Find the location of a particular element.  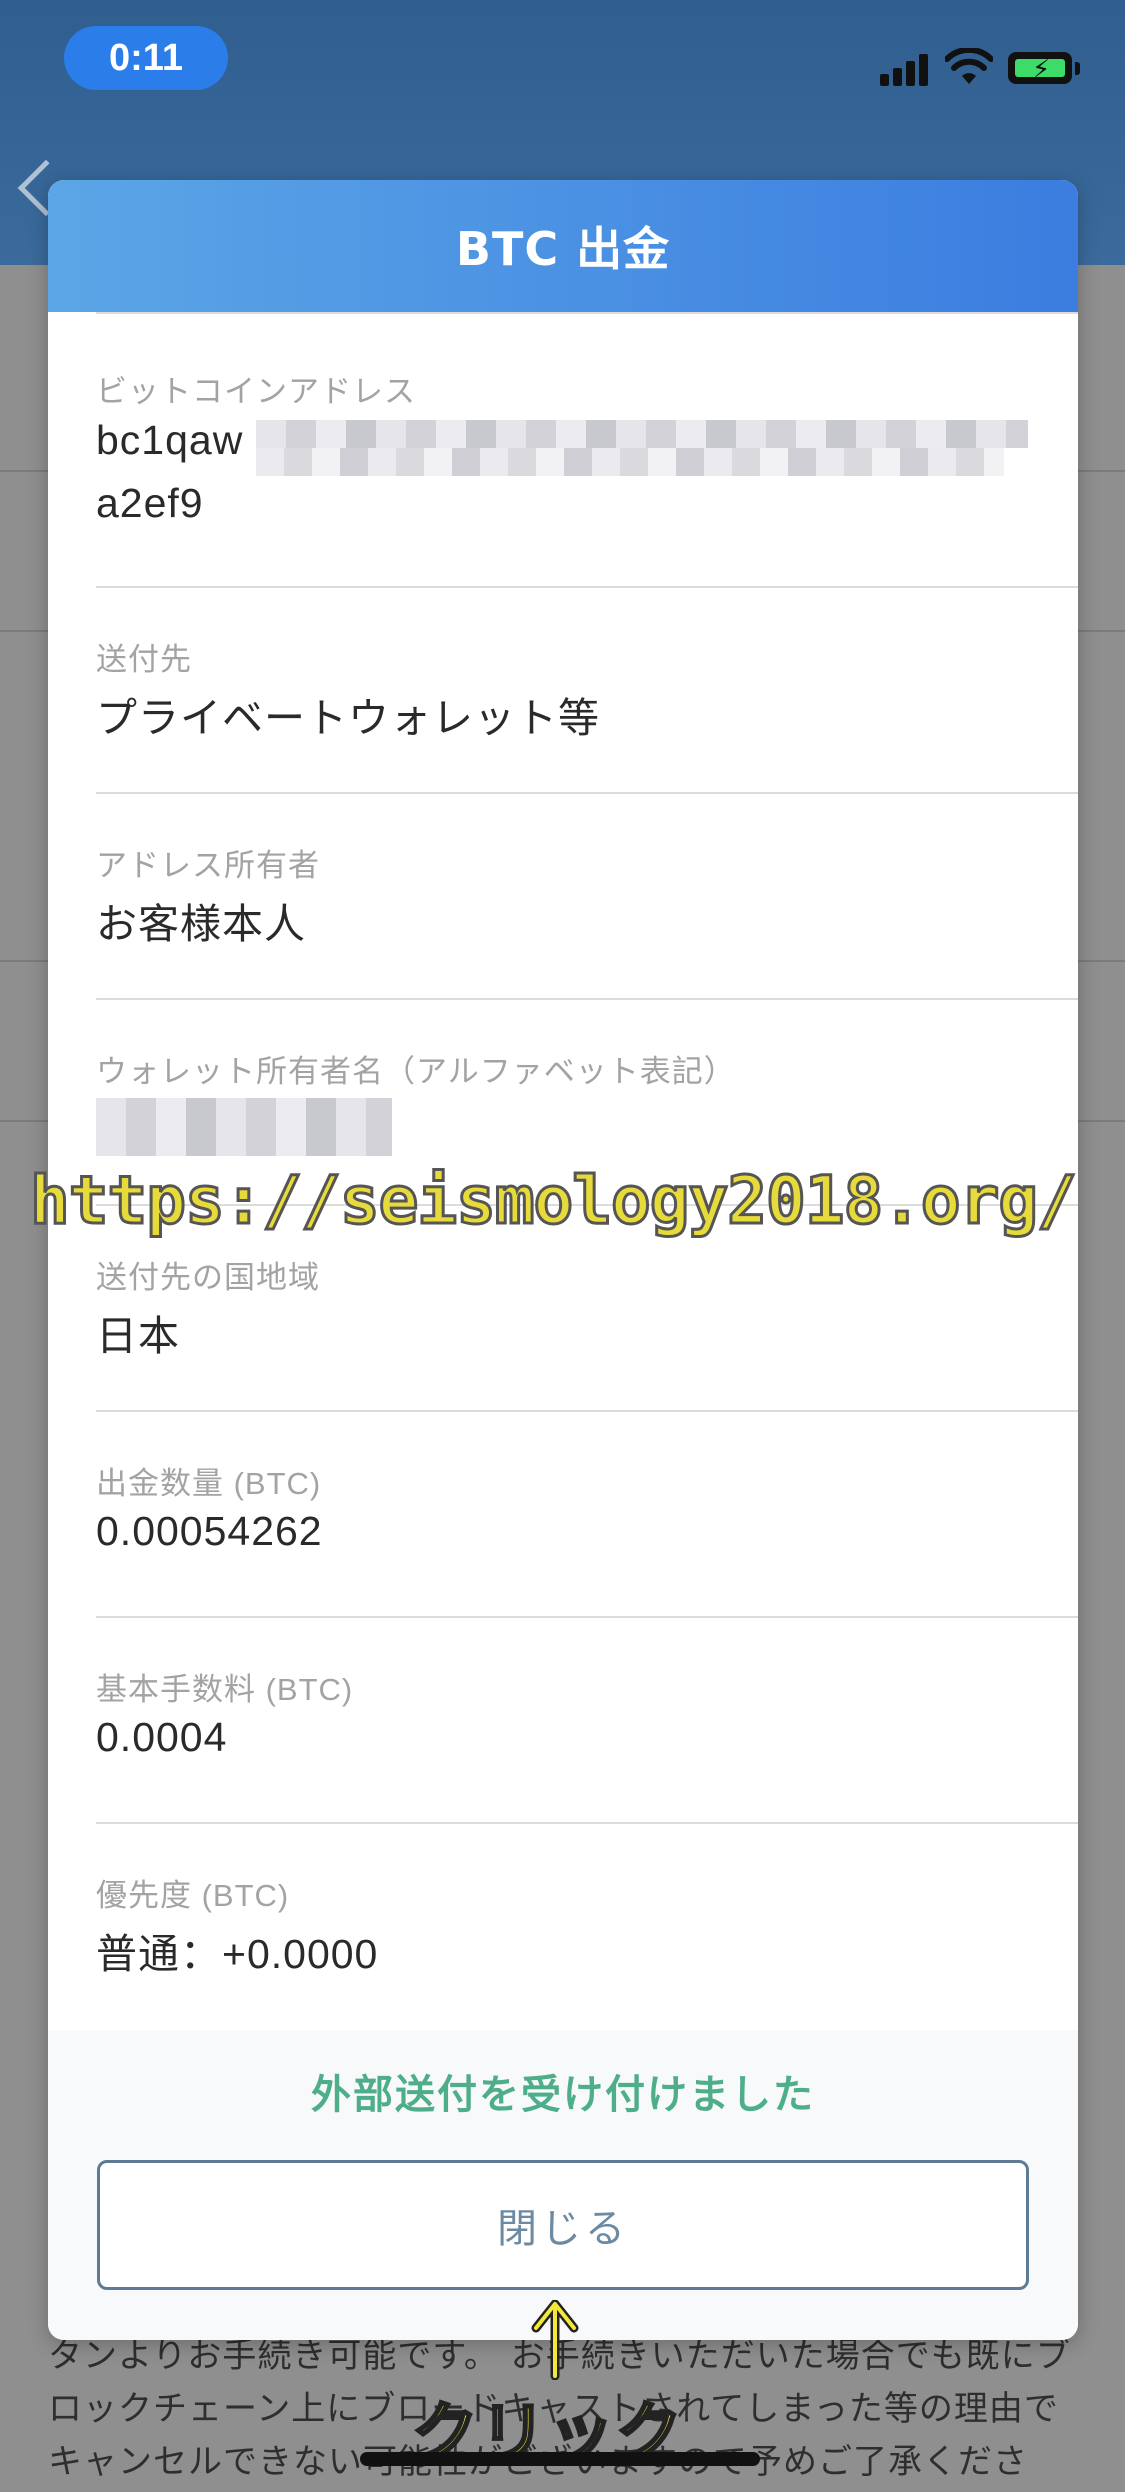

row-value: プライベートウォレット等 is located at coordinates (348, 718).